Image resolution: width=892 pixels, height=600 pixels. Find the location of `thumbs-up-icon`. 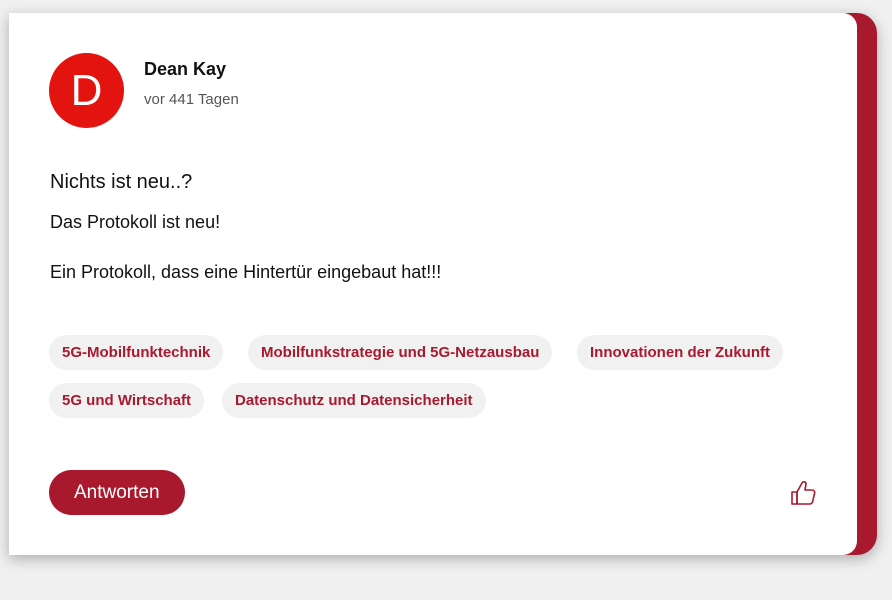

thumbs-up-icon is located at coordinates (804, 493).